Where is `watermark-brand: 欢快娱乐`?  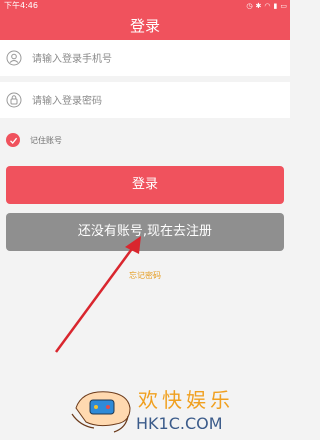
watermark-brand: 欢快娱乐 is located at coordinates (186, 400).